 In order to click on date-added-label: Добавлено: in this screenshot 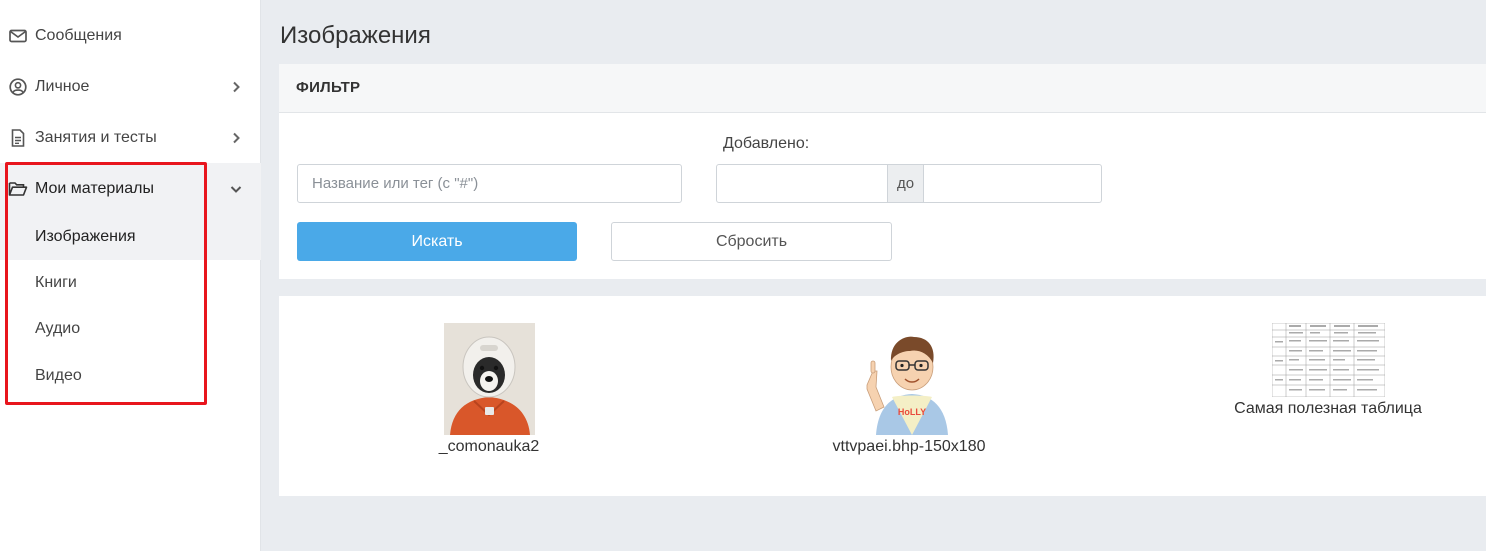, I will do `click(766, 143)`.